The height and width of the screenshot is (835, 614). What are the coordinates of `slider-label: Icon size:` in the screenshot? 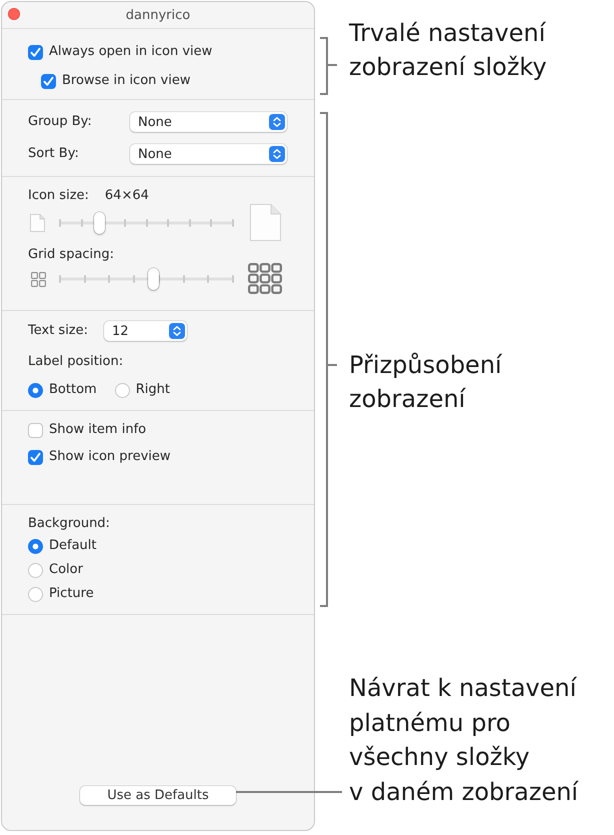 It's located at (58, 196).